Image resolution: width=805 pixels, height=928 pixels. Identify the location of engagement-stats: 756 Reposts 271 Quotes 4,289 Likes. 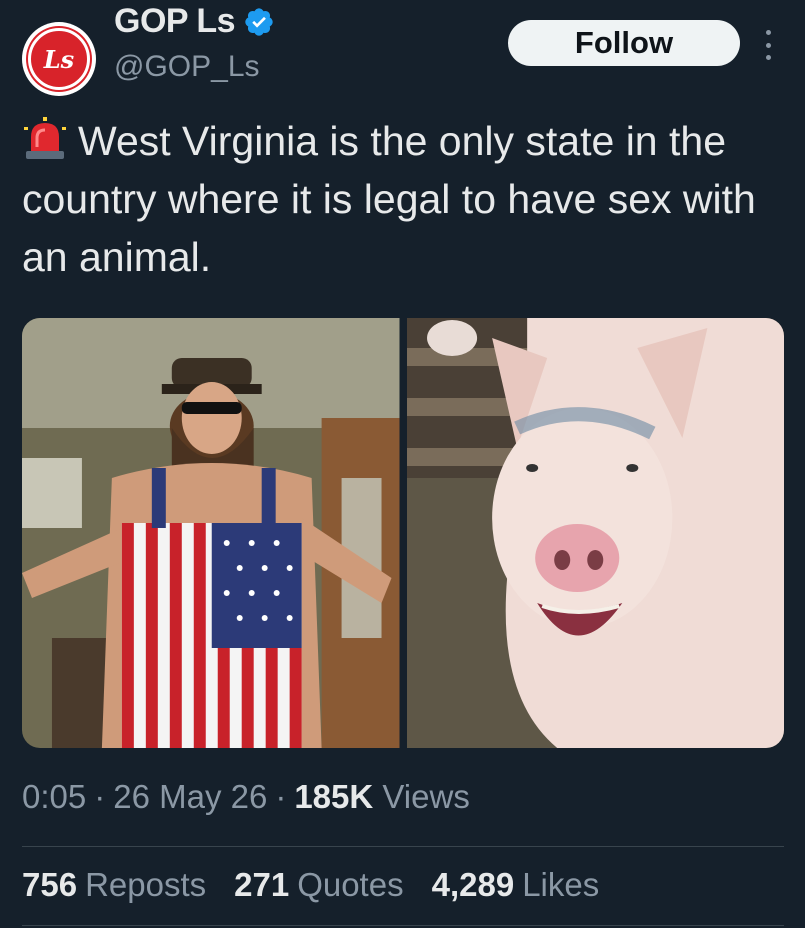
(310, 885).